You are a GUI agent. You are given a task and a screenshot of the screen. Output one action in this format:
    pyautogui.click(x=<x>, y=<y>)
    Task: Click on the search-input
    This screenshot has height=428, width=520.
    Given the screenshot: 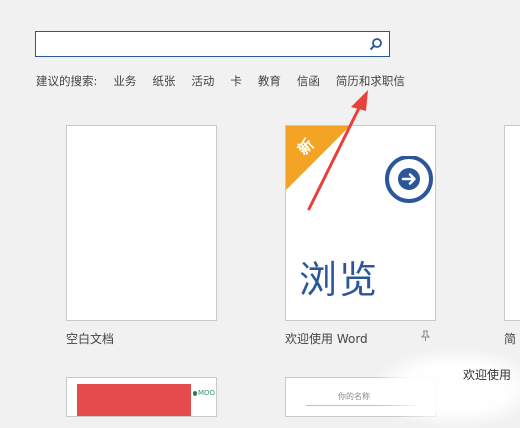 What is the action you would take?
    pyautogui.click(x=202, y=45)
    